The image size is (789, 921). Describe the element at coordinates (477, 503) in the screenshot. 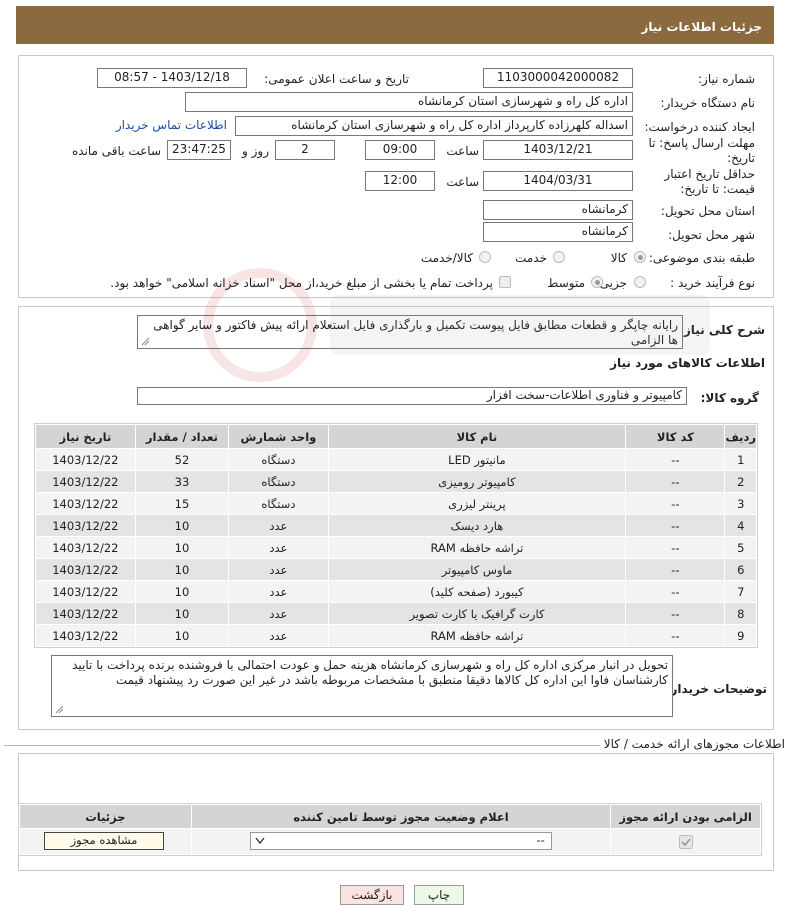

I see `cell-name: پرینتر لیزری` at that location.